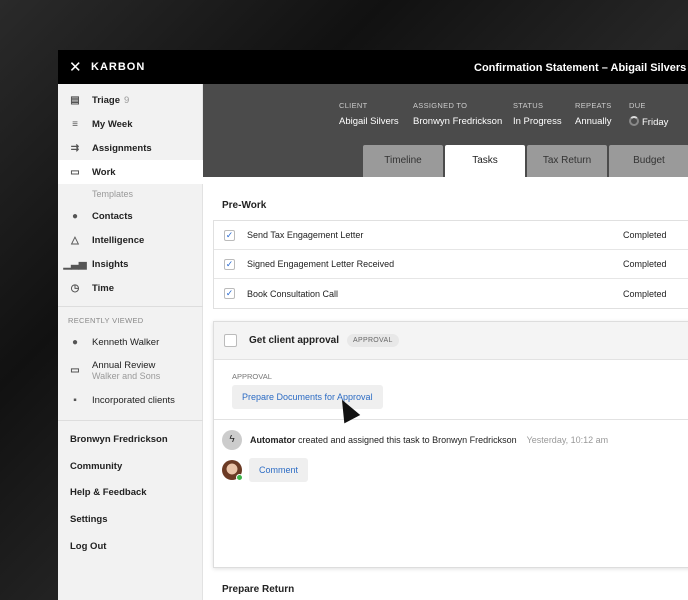 The height and width of the screenshot is (600, 688). Describe the element at coordinates (118, 67) in the screenshot. I see `brand-logo: KARBON` at that location.